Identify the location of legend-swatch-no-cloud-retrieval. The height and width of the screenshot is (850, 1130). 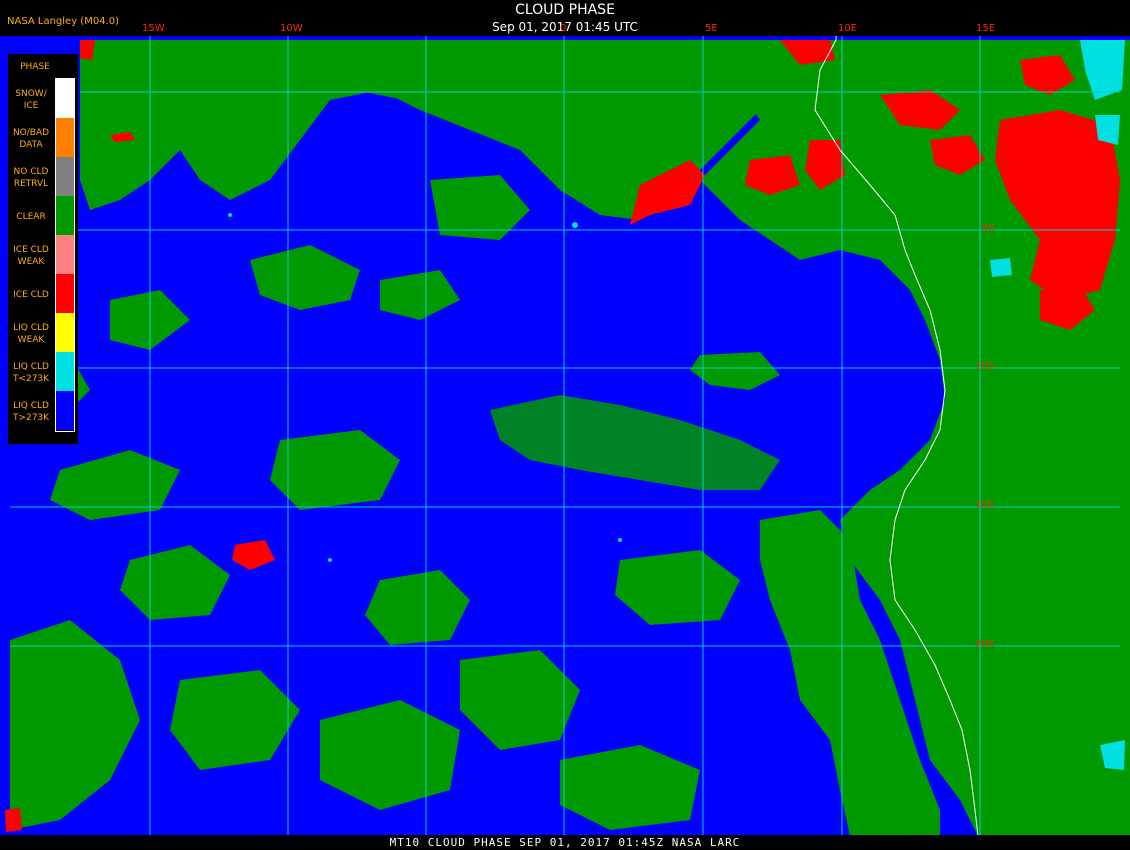
(65, 176).